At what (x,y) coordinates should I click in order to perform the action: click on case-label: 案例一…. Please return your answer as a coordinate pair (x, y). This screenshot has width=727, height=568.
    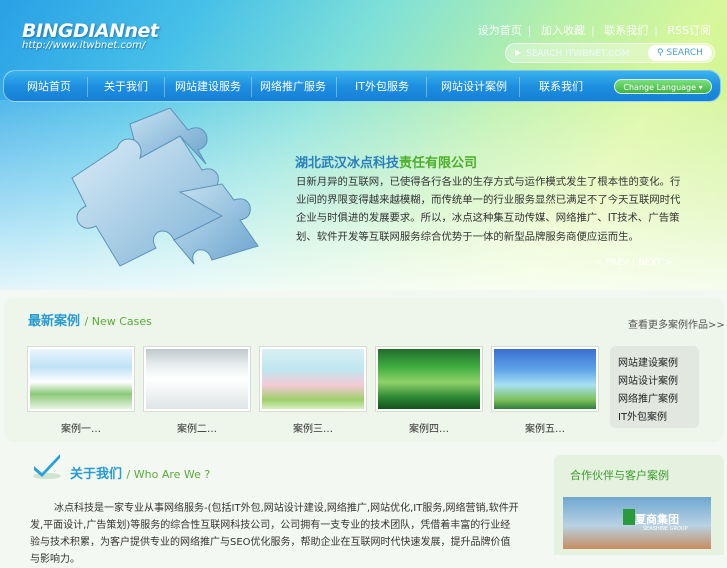
    Looking at the image, I should click on (81, 427).